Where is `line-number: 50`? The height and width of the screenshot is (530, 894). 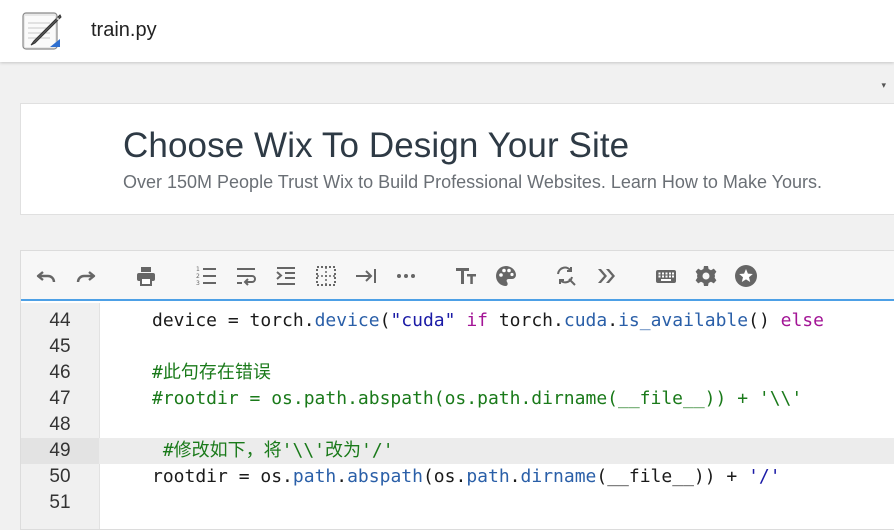 line-number: 50 is located at coordinates (60, 476).